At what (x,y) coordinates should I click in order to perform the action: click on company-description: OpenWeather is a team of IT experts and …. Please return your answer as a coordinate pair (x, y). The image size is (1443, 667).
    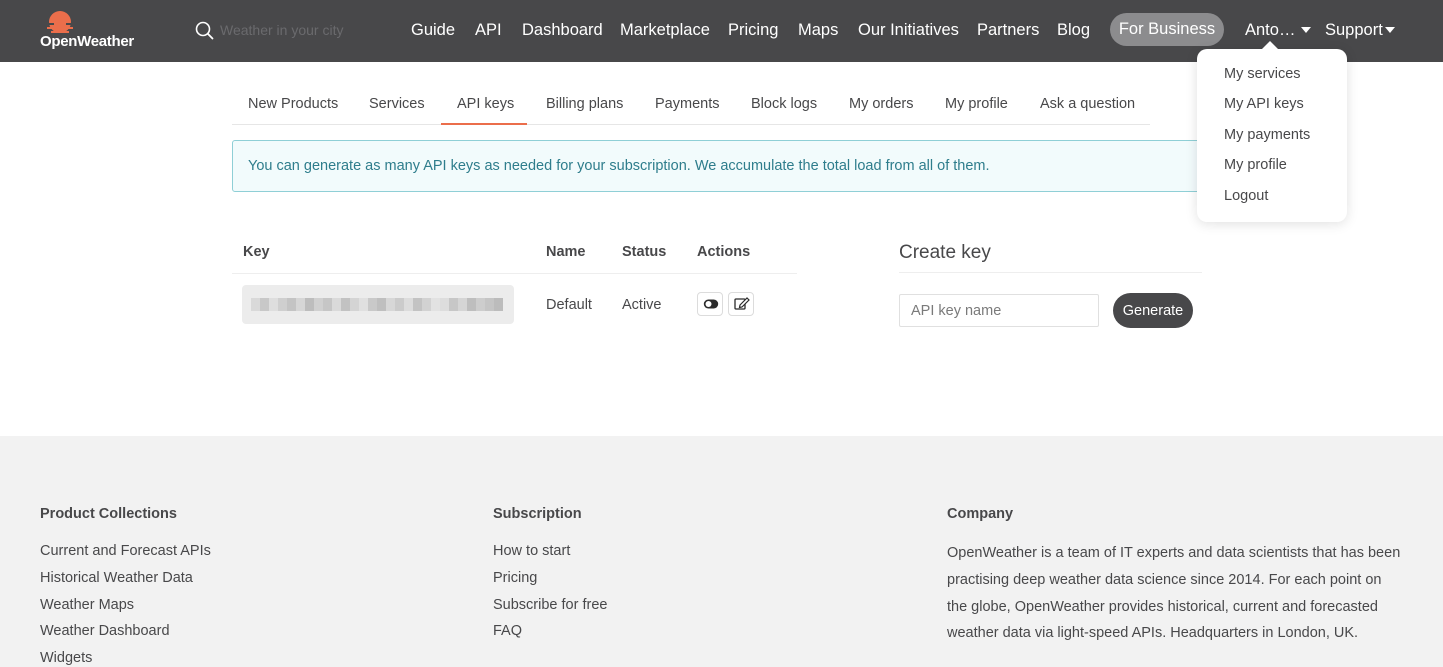
    Looking at the image, I should click on (1174, 593).